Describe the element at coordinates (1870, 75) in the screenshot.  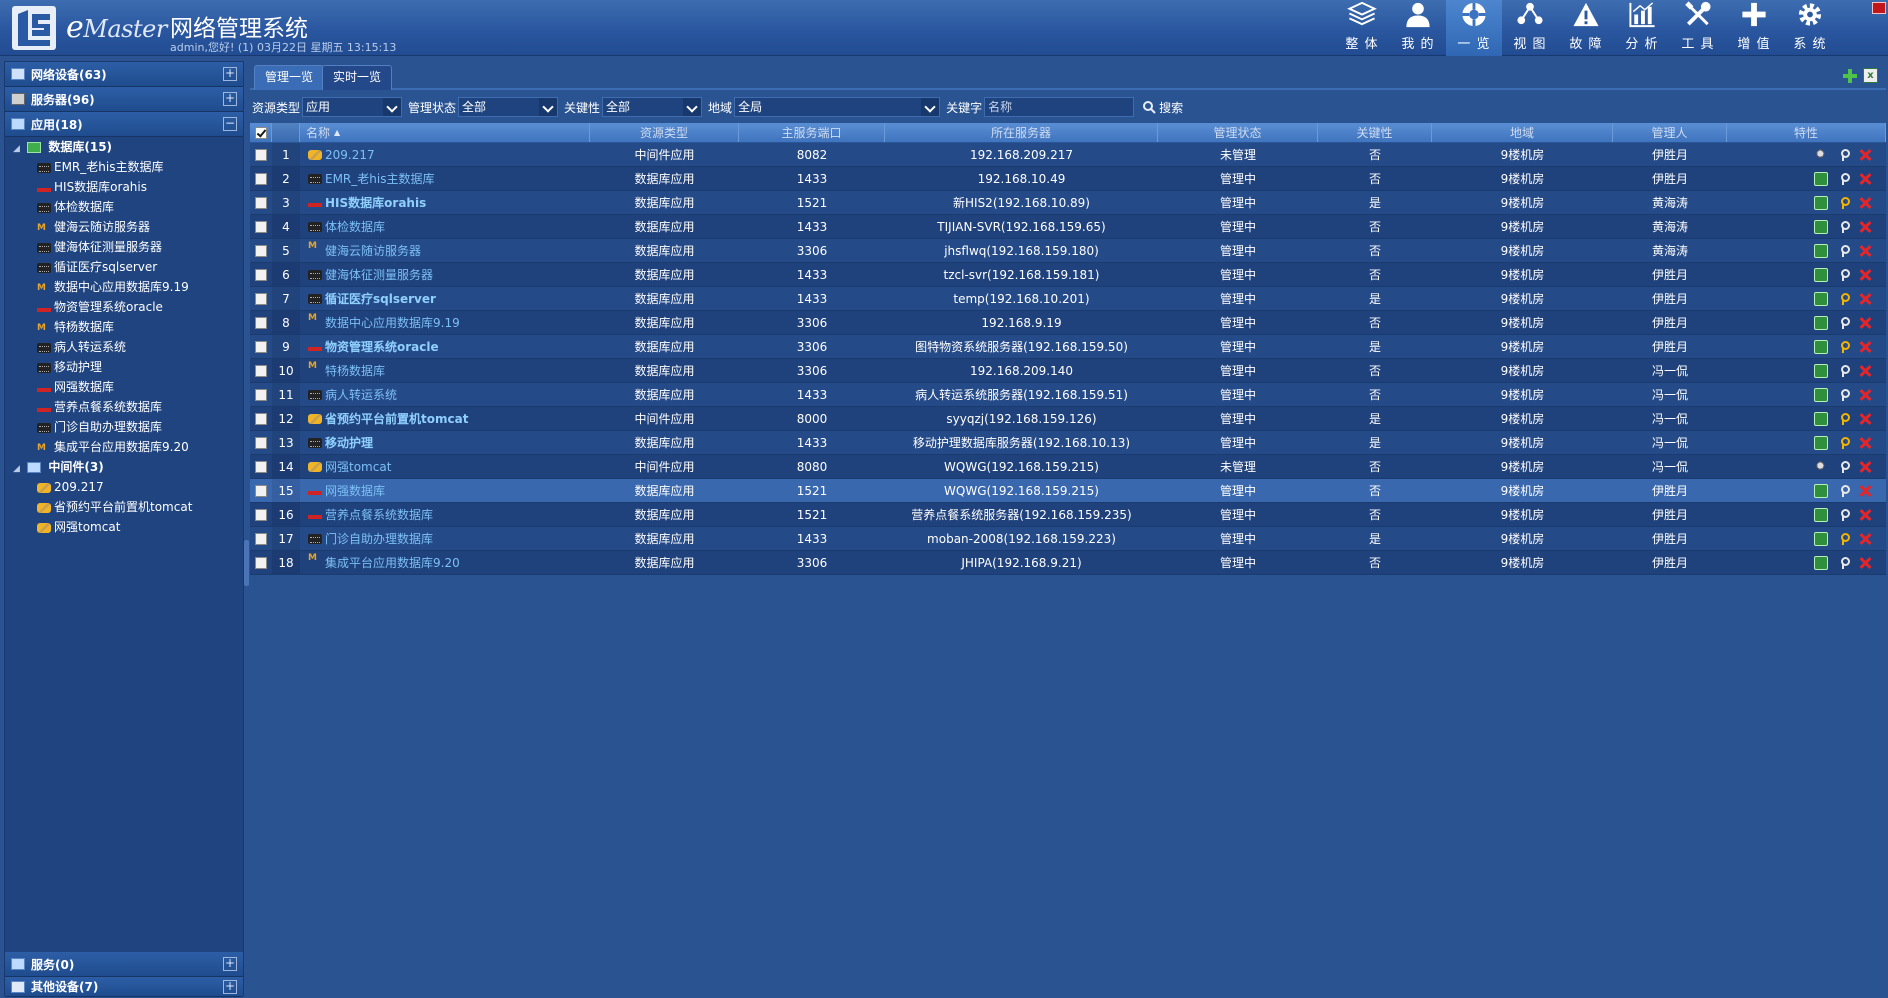
I see `export-excel-icon: x` at that location.